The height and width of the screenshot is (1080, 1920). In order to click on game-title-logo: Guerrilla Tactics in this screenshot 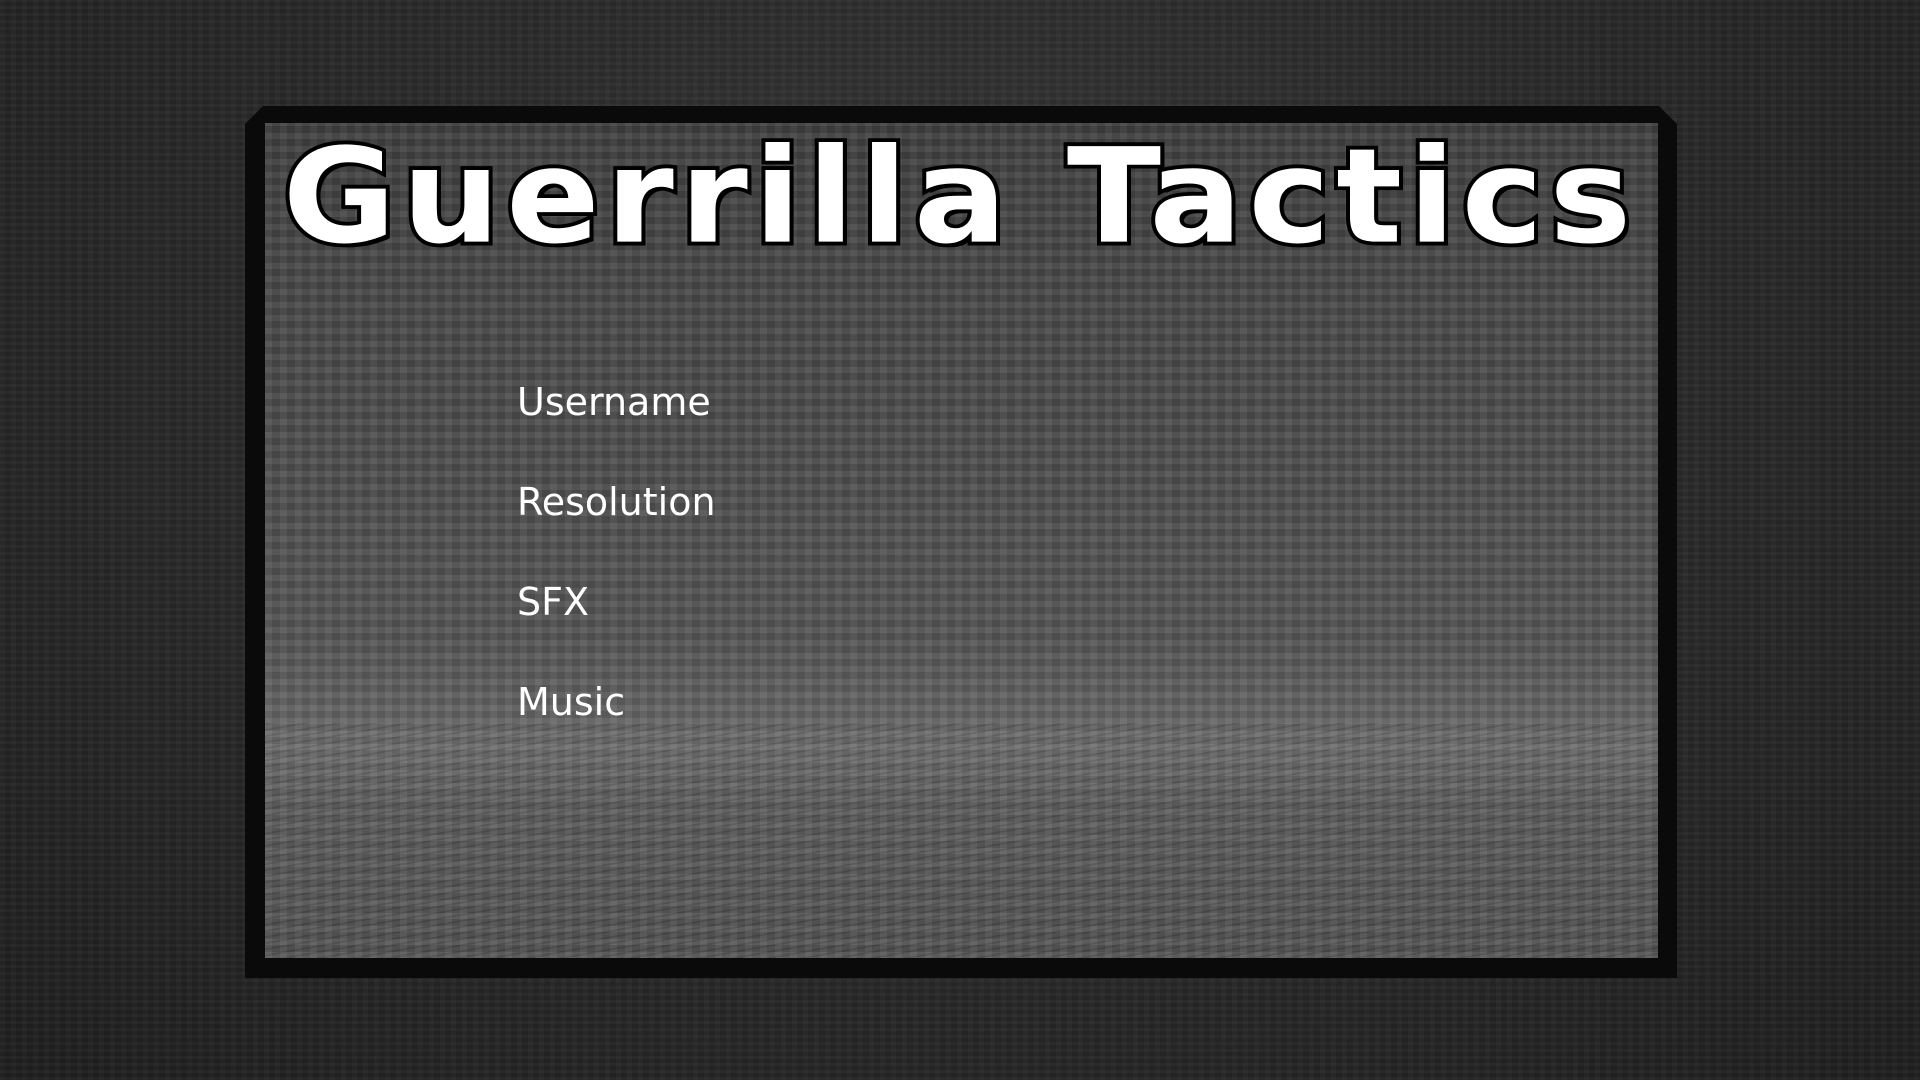, I will do `click(958, 196)`.